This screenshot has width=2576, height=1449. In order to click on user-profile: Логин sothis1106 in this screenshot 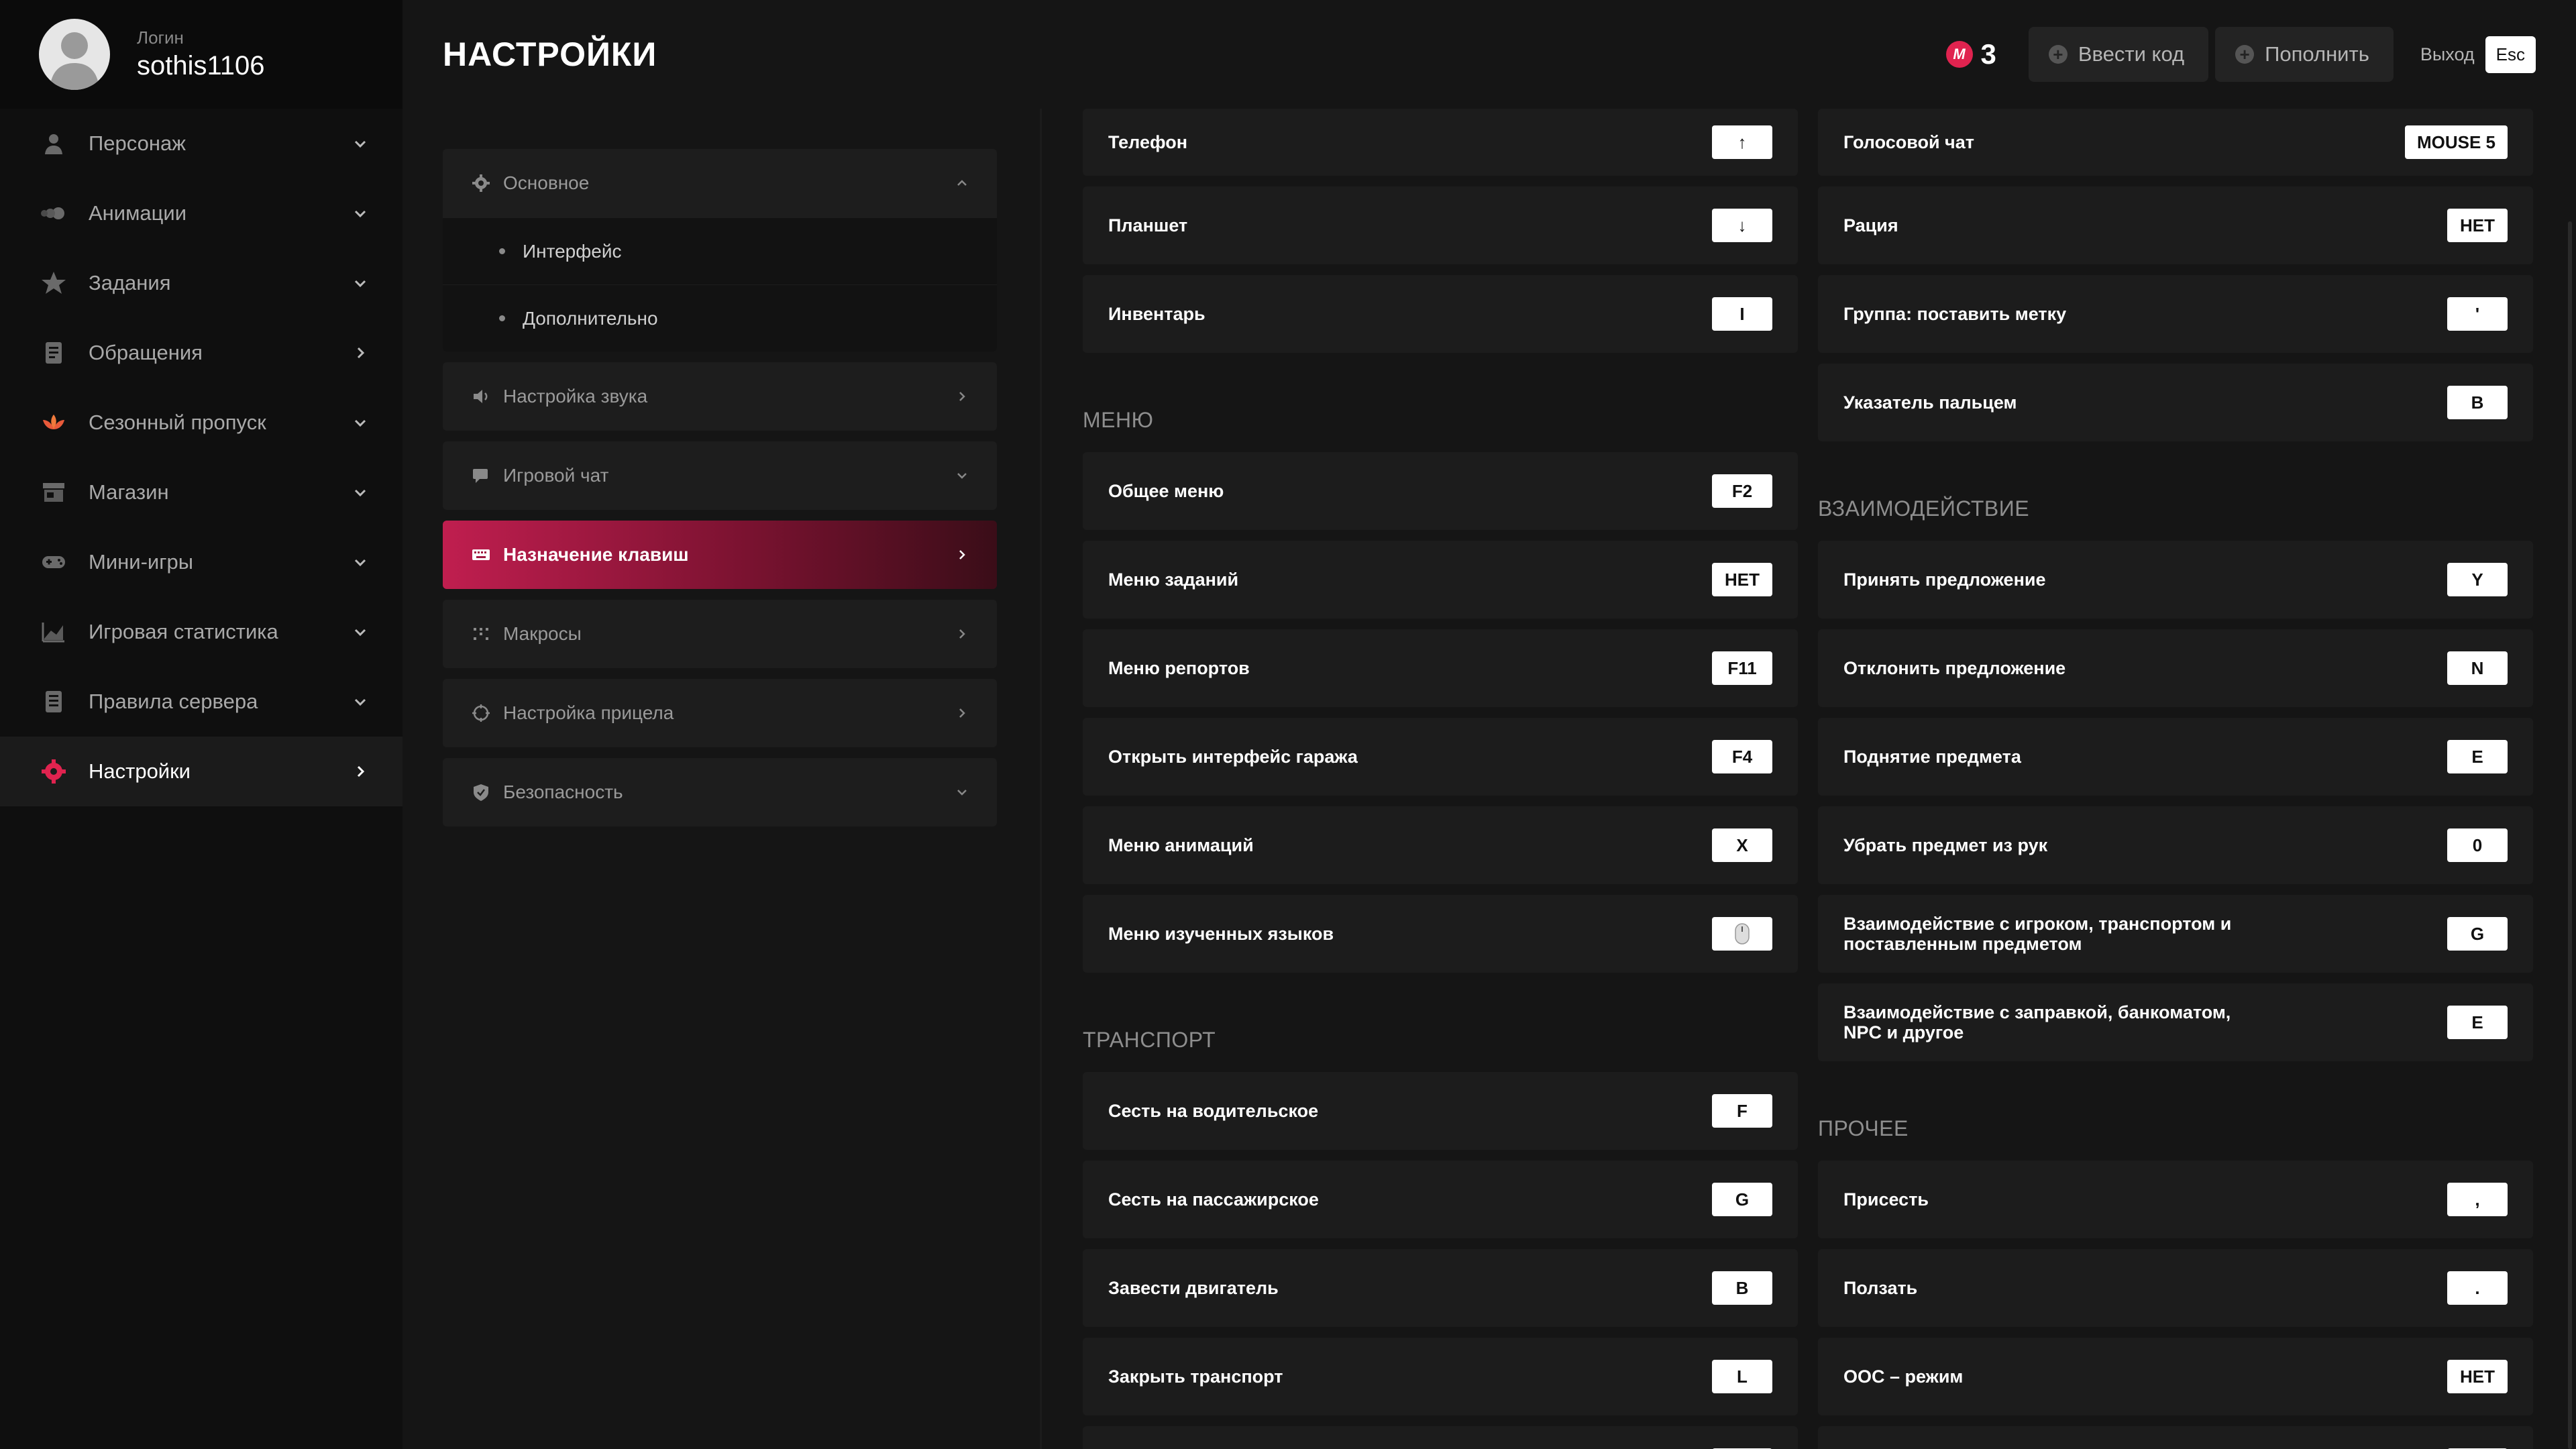, I will do `click(201, 54)`.